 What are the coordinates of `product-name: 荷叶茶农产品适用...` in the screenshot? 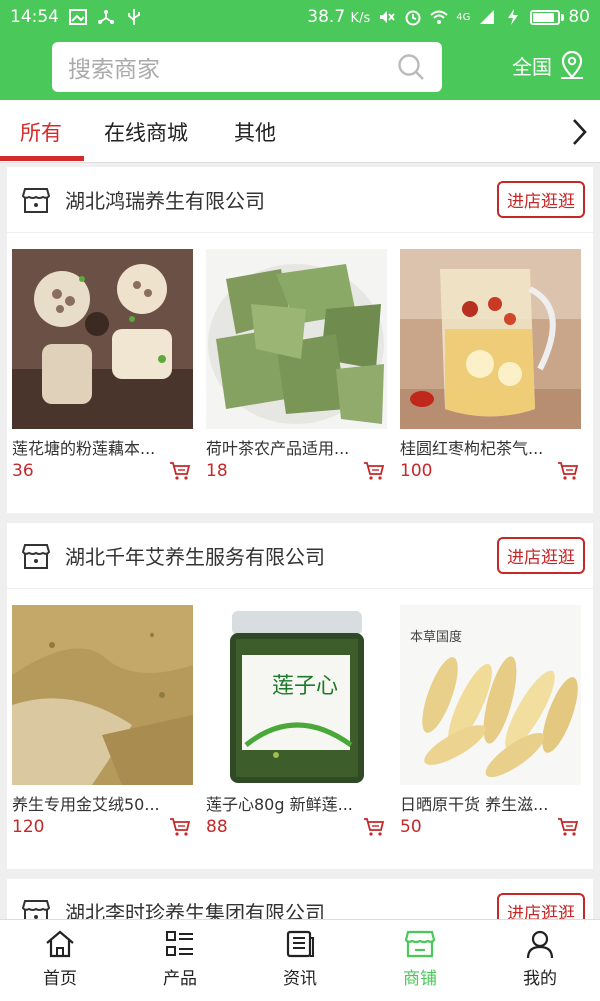 It's located at (278, 448).